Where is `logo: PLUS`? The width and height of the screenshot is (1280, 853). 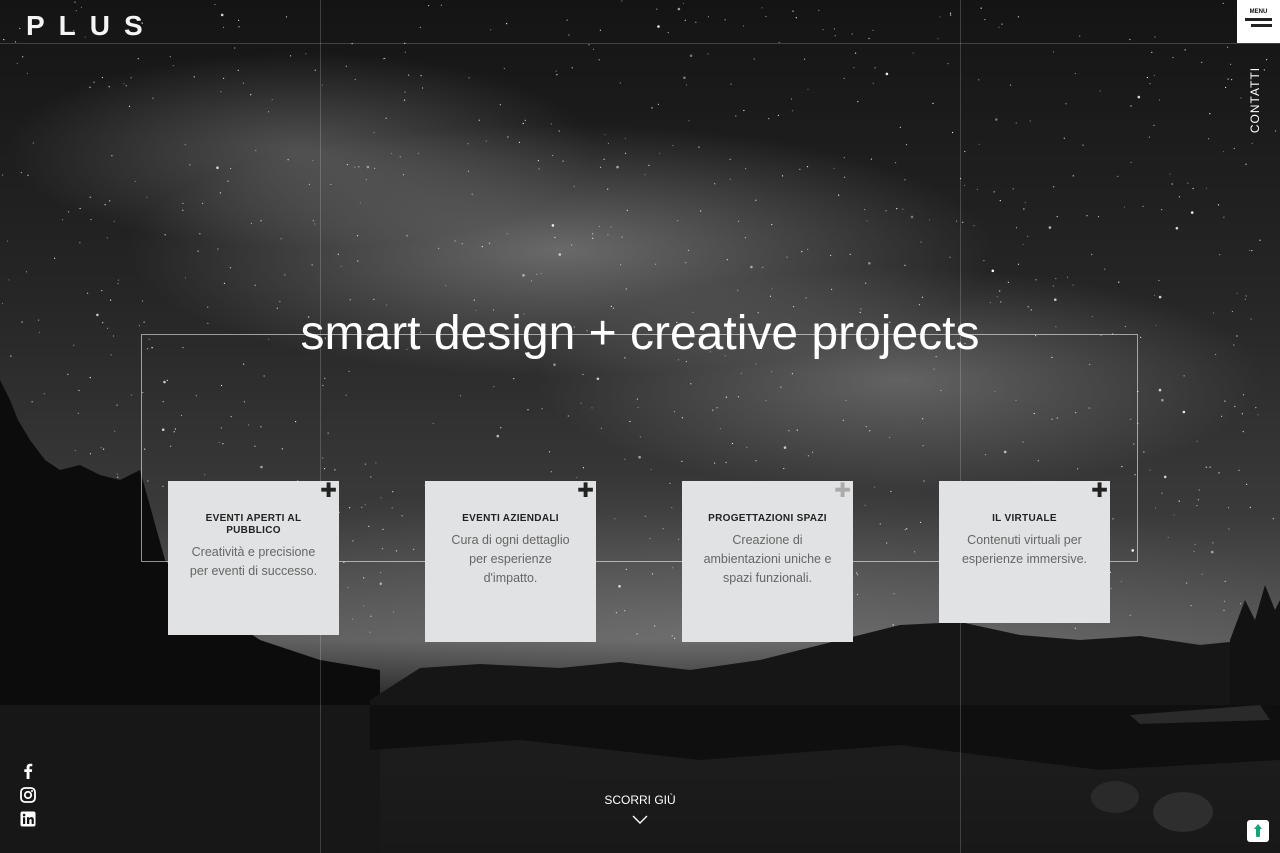
logo: PLUS is located at coordinates (91, 26).